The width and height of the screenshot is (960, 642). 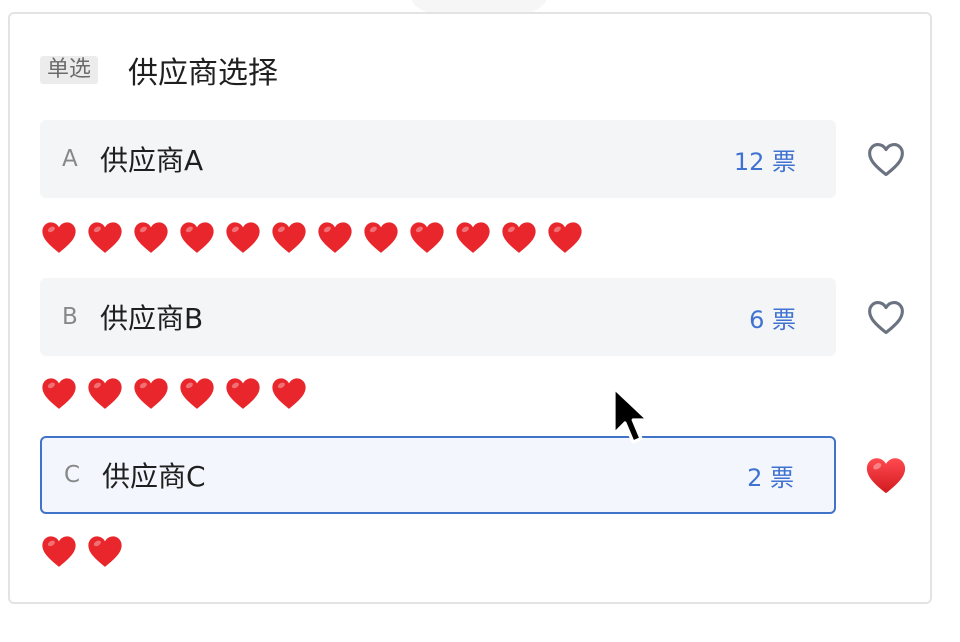 I want to click on option-a: A 供应商A 12 票, so click(x=438, y=159).